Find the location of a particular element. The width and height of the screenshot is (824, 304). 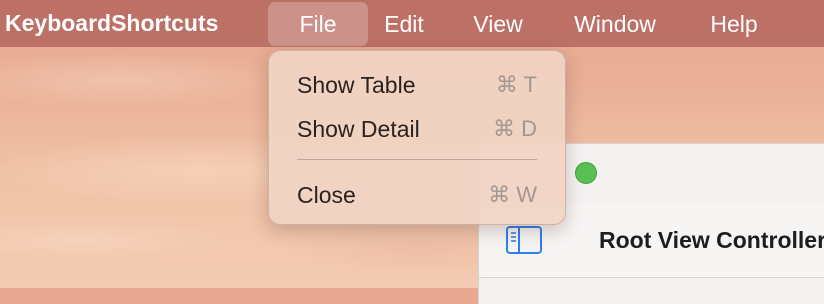

window-title: Root View Controller is located at coordinates (711, 240).